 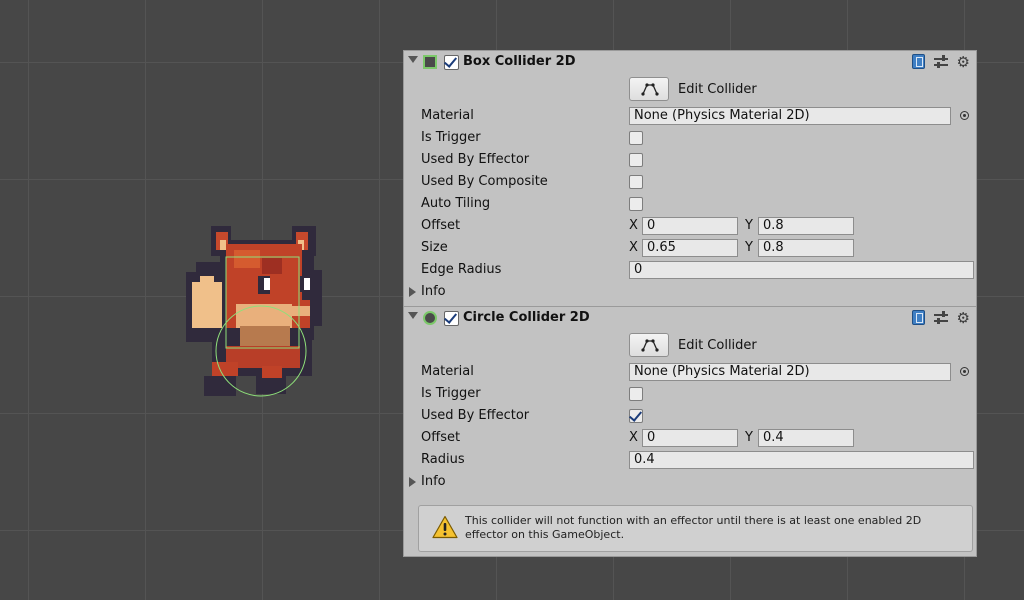 What do you see at coordinates (801, 460) in the screenshot?
I see `radius-field: 0.4` at bounding box center [801, 460].